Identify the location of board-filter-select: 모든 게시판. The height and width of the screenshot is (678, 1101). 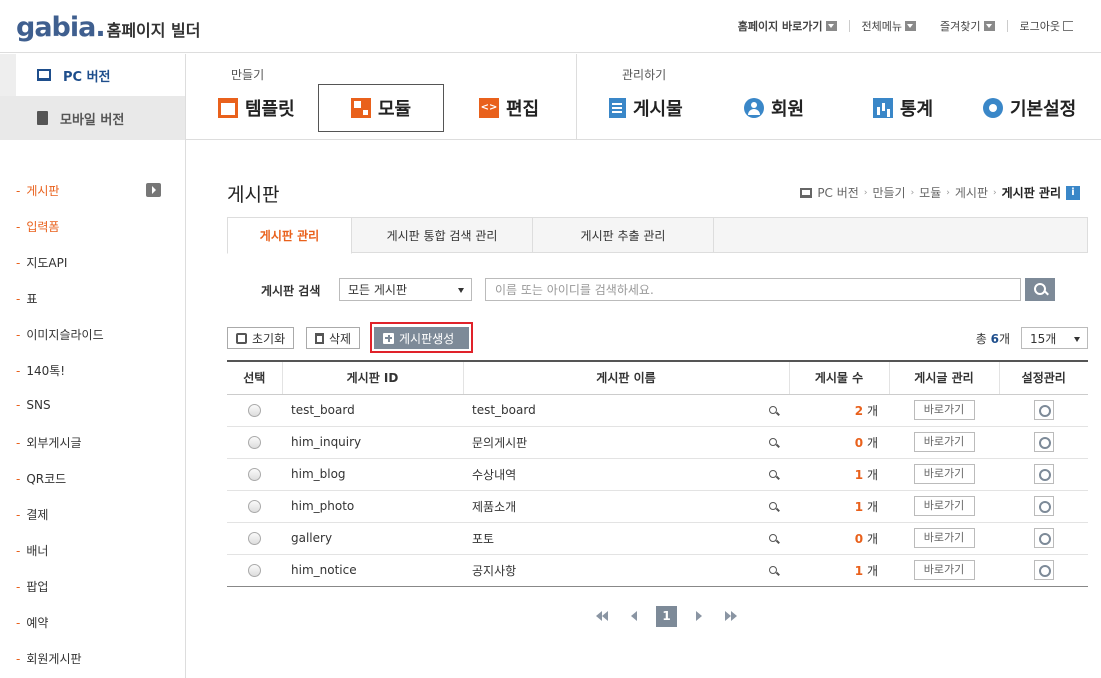
(405, 289).